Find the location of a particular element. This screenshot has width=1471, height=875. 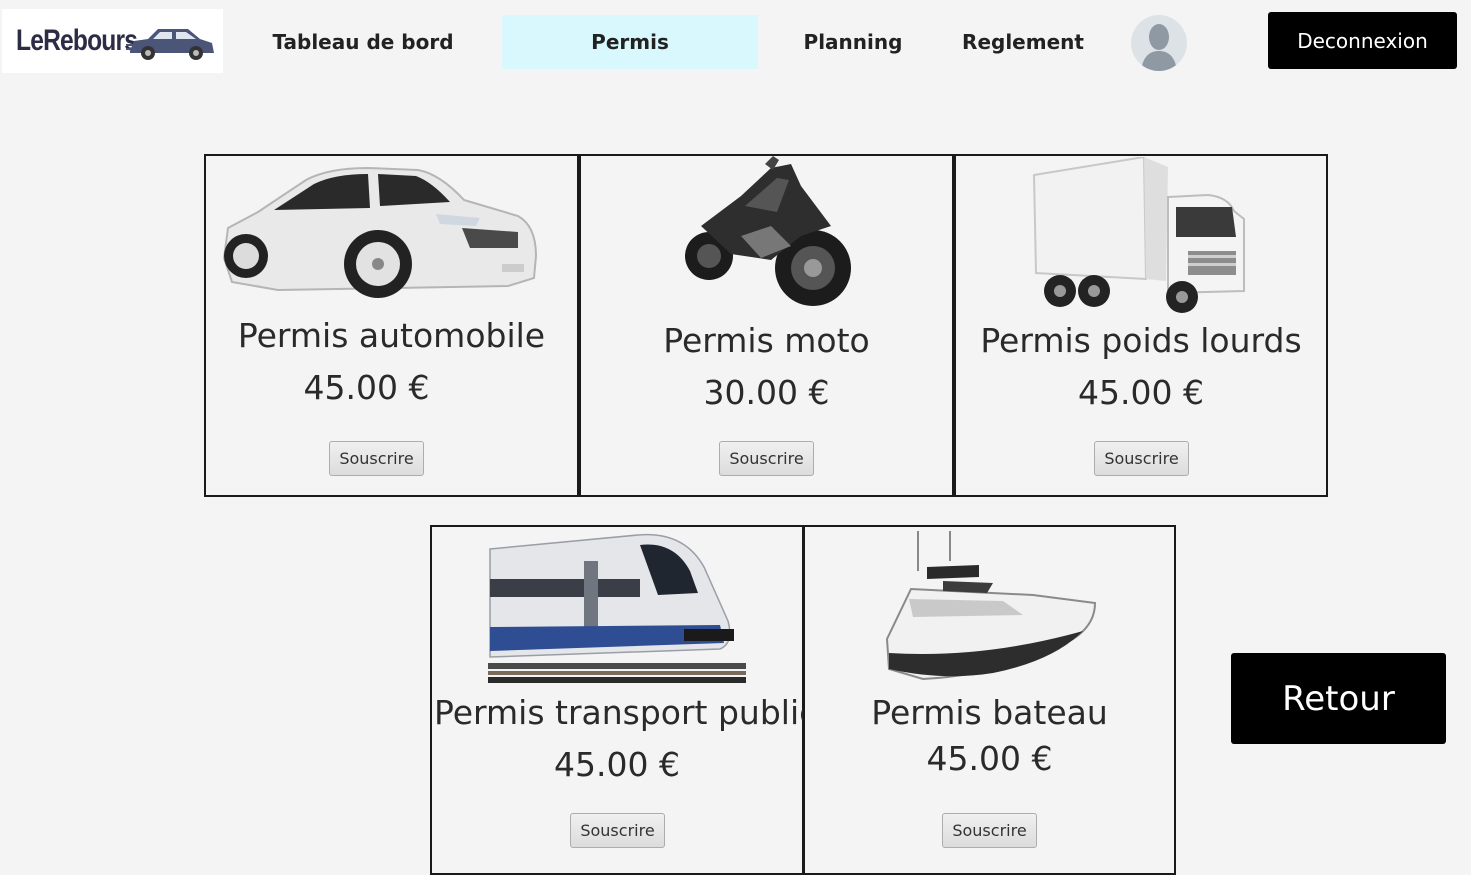

nav-permis: Permis is located at coordinates (630, 42).